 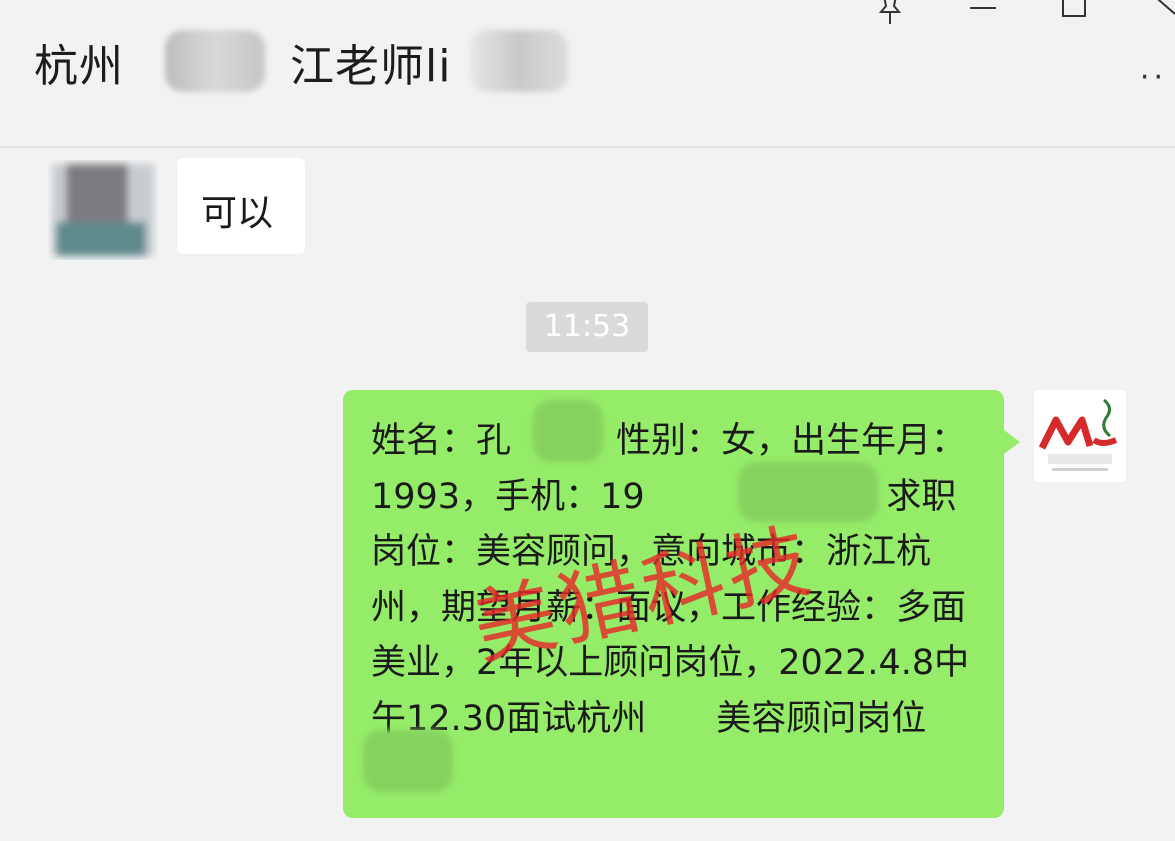 What do you see at coordinates (890, 15) in the screenshot?
I see `pin-icon` at bounding box center [890, 15].